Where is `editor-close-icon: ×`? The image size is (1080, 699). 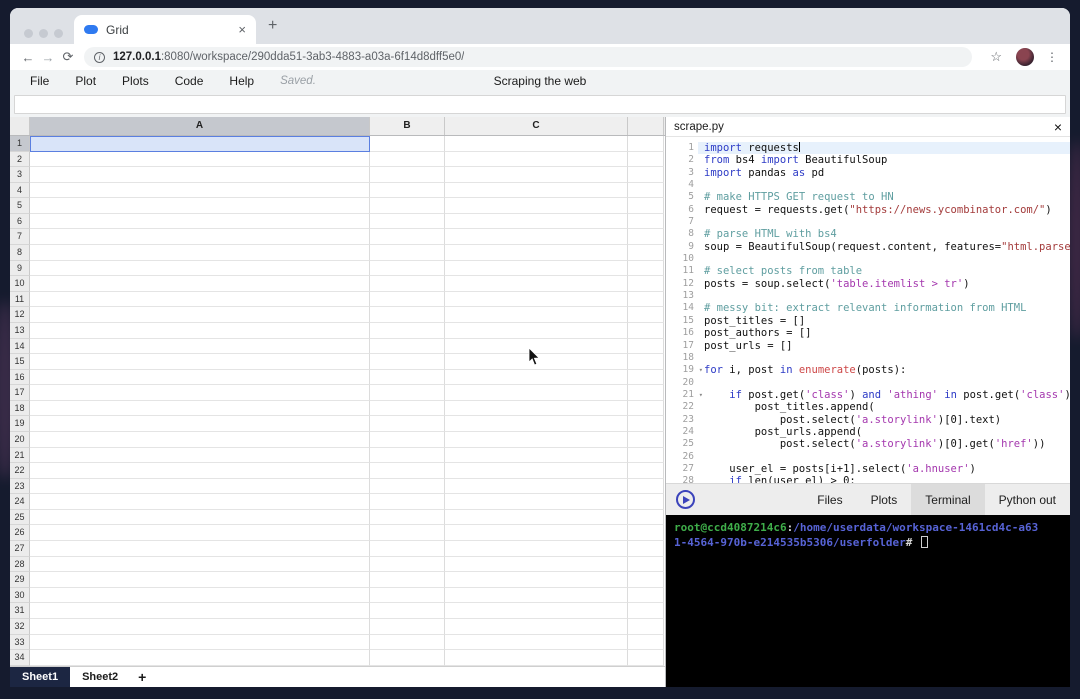
editor-close-icon: × is located at coordinates (1058, 127).